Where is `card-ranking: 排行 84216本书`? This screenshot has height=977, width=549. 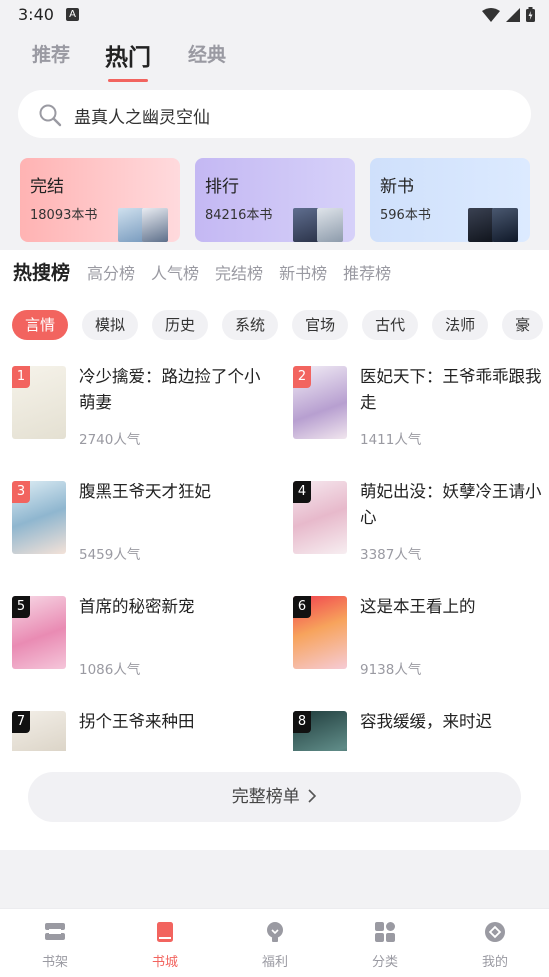 card-ranking: 排行 84216本书 is located at coordinates (275, 200).